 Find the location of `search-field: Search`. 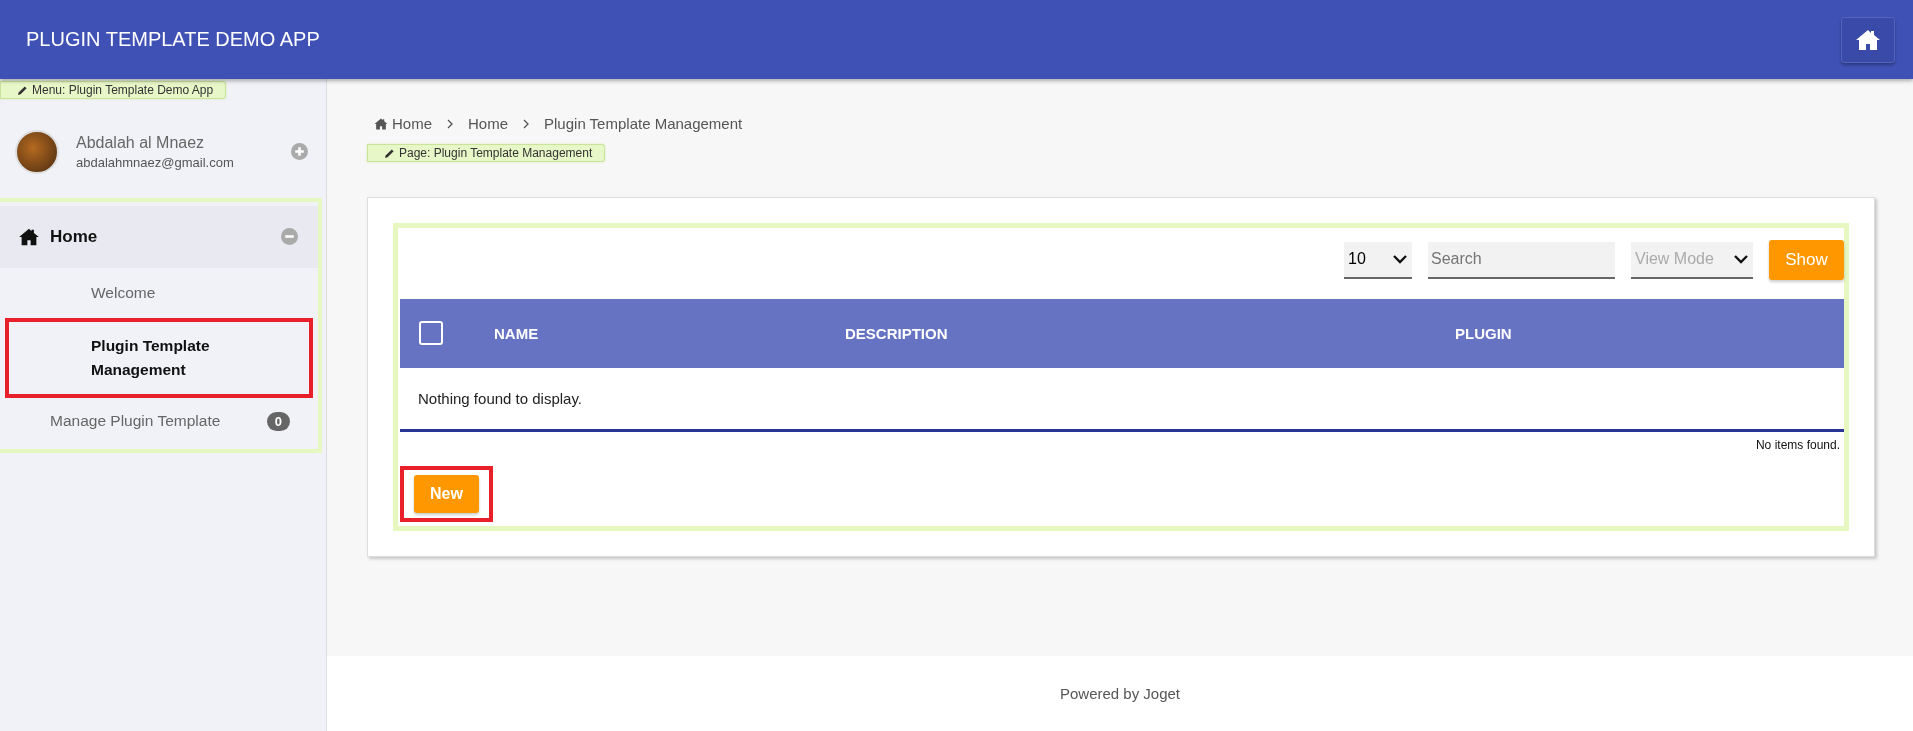

search-field: Search is located at coordinates (1521, 260).